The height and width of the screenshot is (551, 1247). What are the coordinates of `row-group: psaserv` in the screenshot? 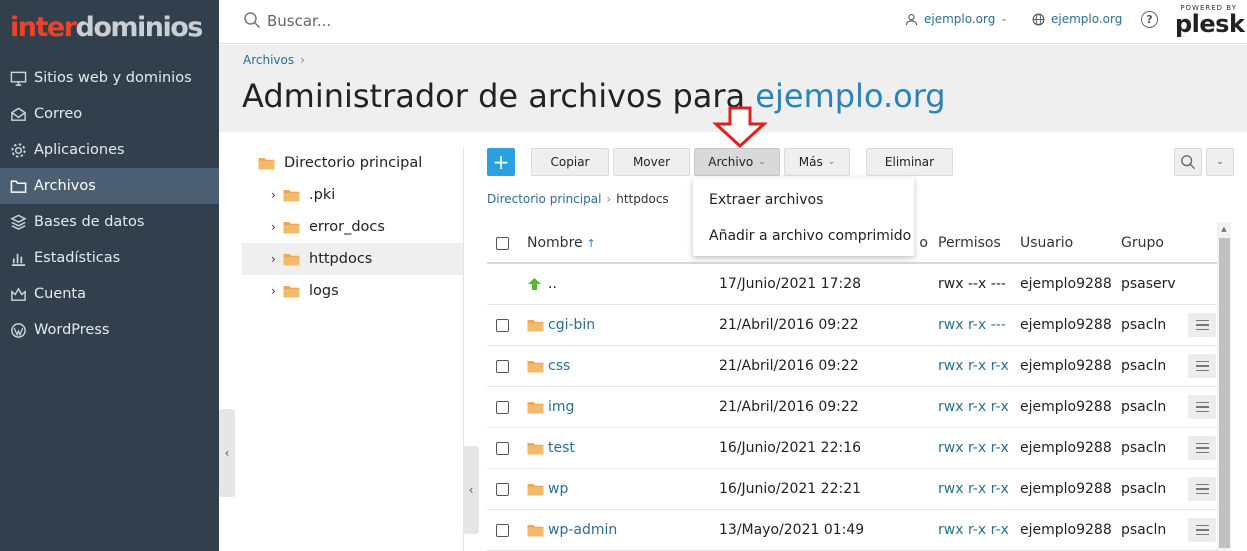 It's located at (1148, 284).